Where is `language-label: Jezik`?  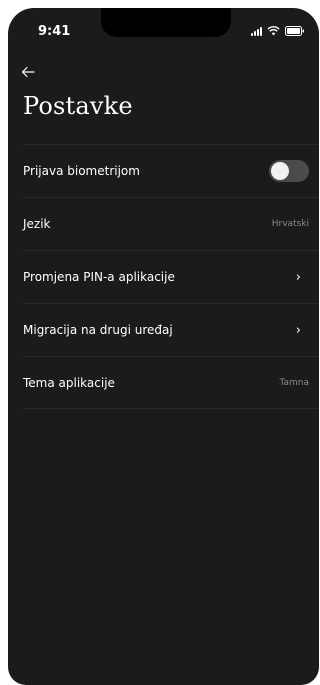 language-label: Jezik is located at coordinates (37, 224).